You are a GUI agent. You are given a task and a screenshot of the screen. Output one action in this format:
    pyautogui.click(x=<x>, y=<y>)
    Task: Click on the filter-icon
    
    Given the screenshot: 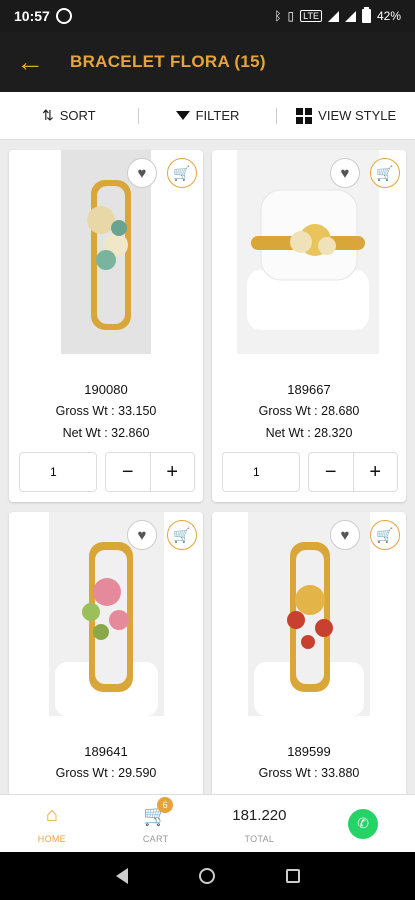 What is the action you would take?
    pyautogui.click(x=182, y=115)
    